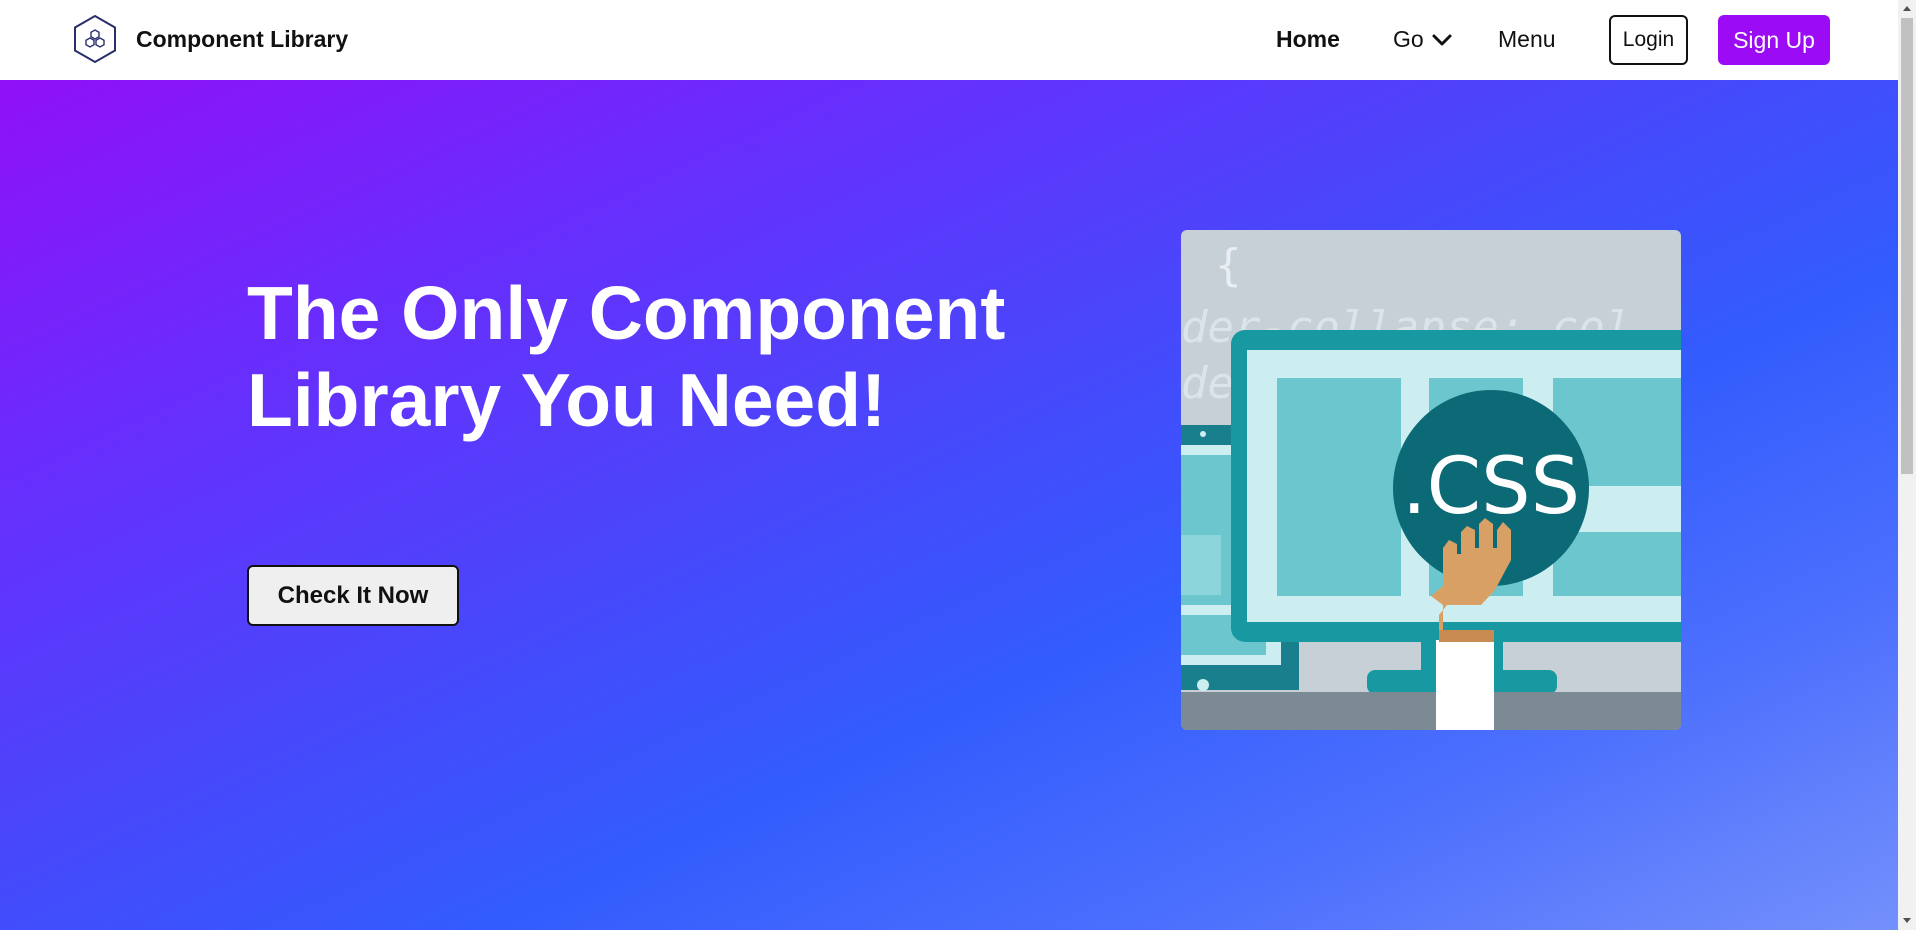 Image resolution: width=1916 pixels, height=930 pixels. What do you see at coordinates (1907, 921) in the screenshot?
I see `scroll-down-arrow-icon` at bounding box center [1907, 921].